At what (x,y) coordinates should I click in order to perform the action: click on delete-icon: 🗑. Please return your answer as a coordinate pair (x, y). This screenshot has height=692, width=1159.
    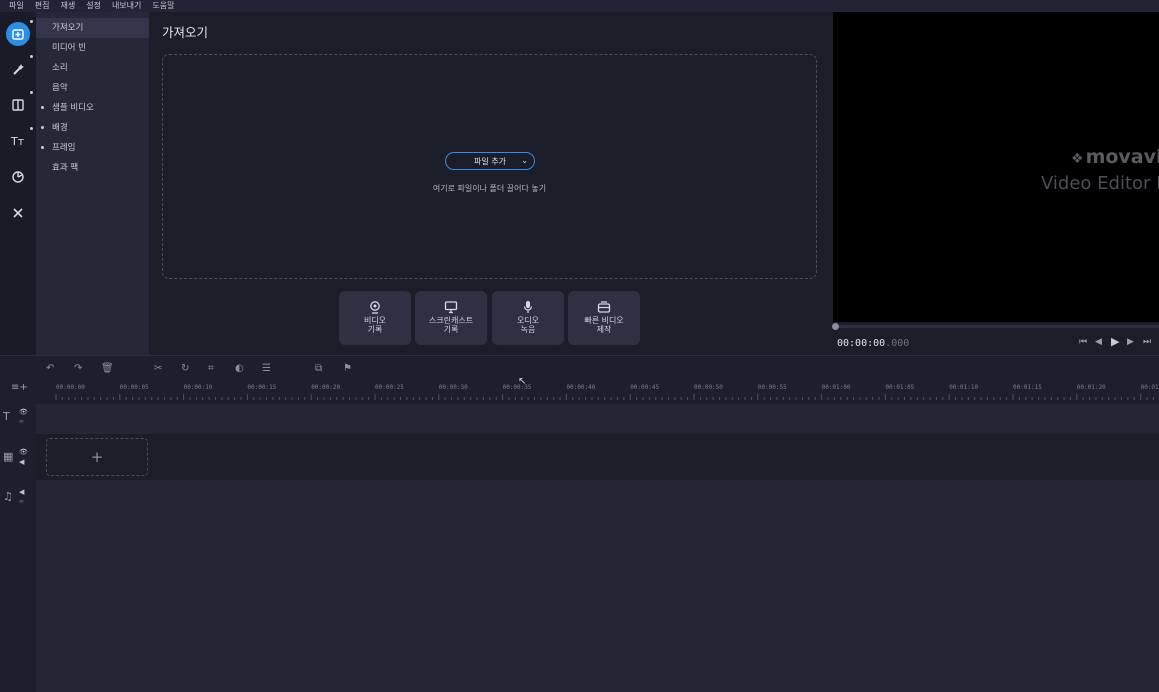
    Looking at the image, I should click on (107, 368).